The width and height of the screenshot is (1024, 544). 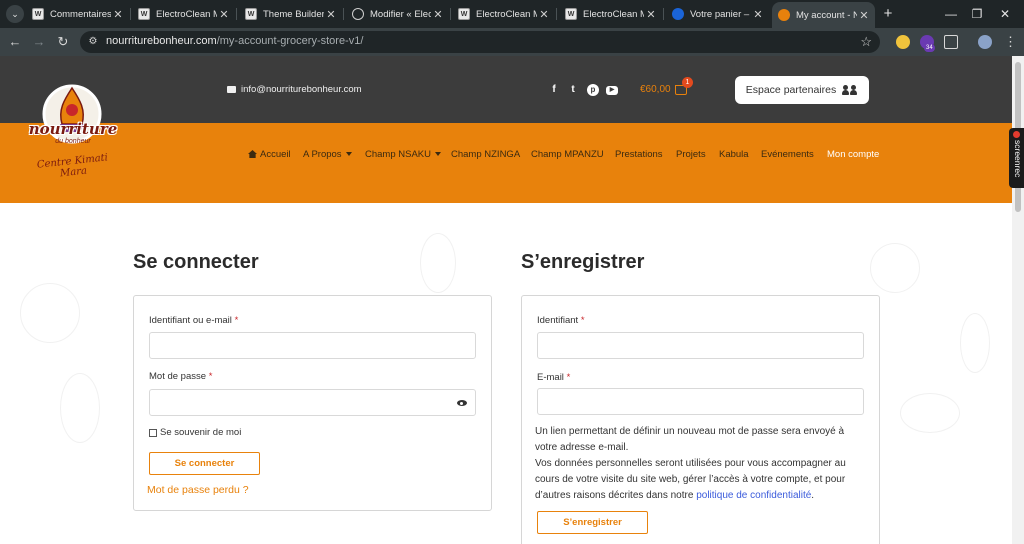 I want to click on remember-checkbox, so click(x=153, y=432).